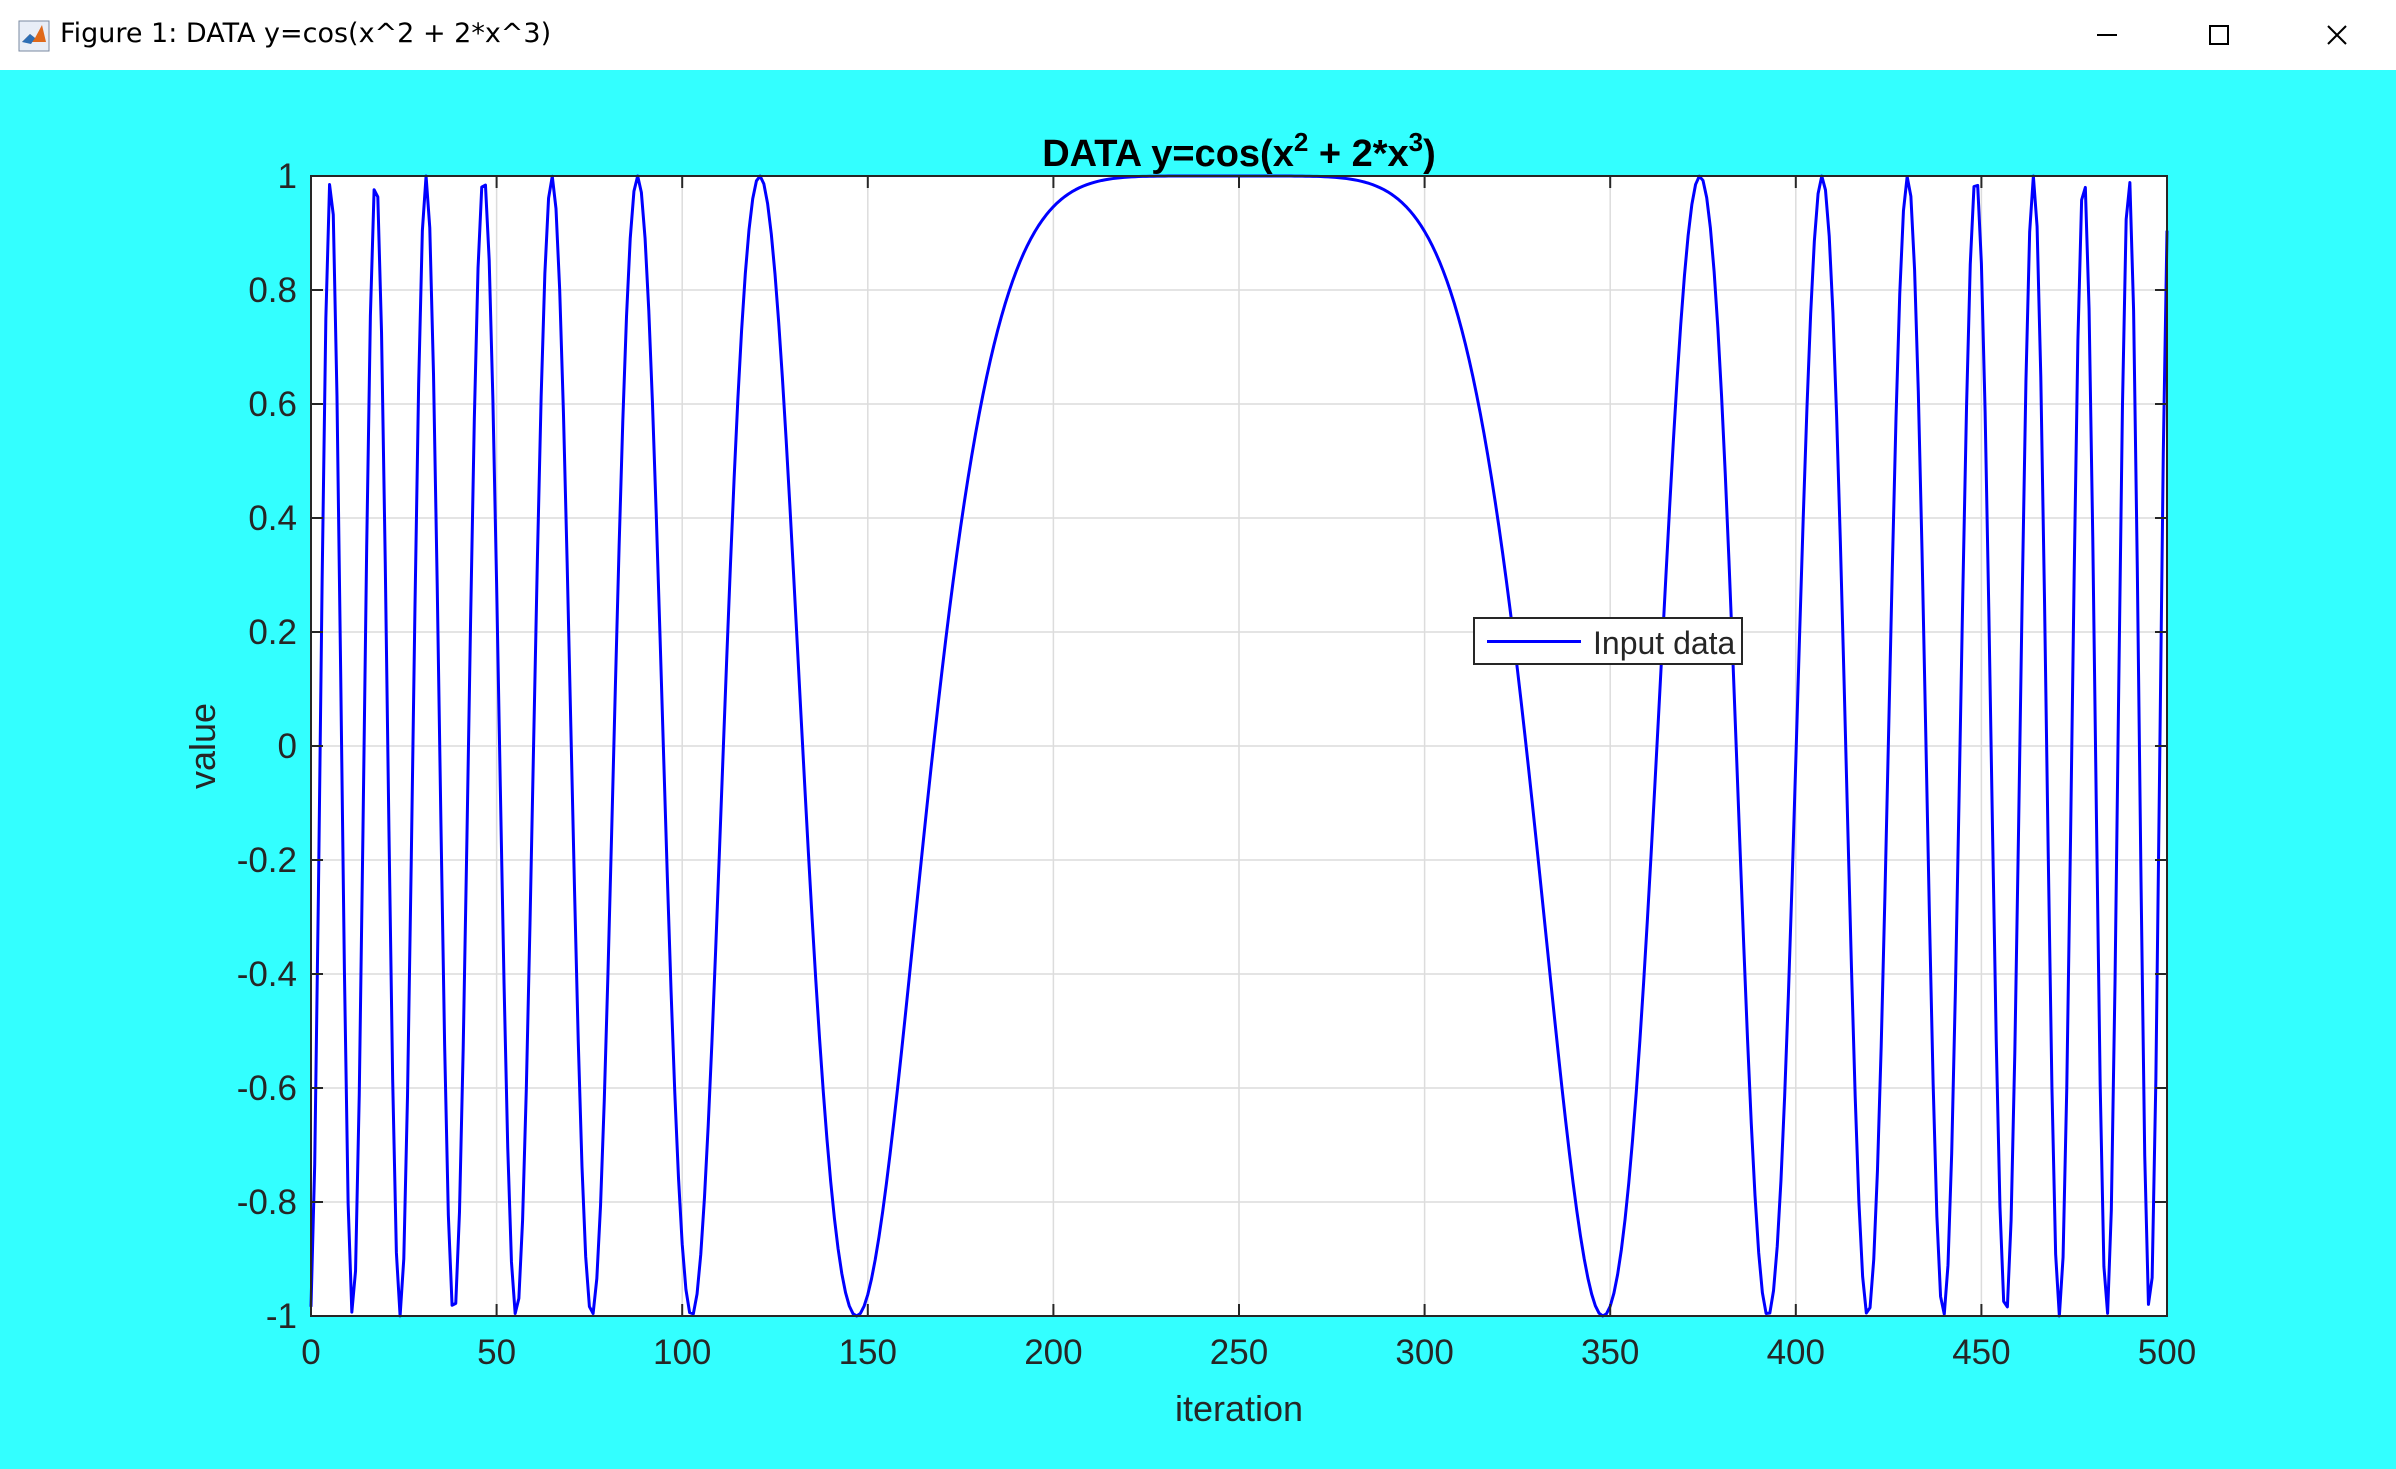 Image resolution: width=2396 pixels, height=1469 pixels. Describe the element at coordinates (287, 176) in the screenshot. I see `y-tick-label: 1` at that location.